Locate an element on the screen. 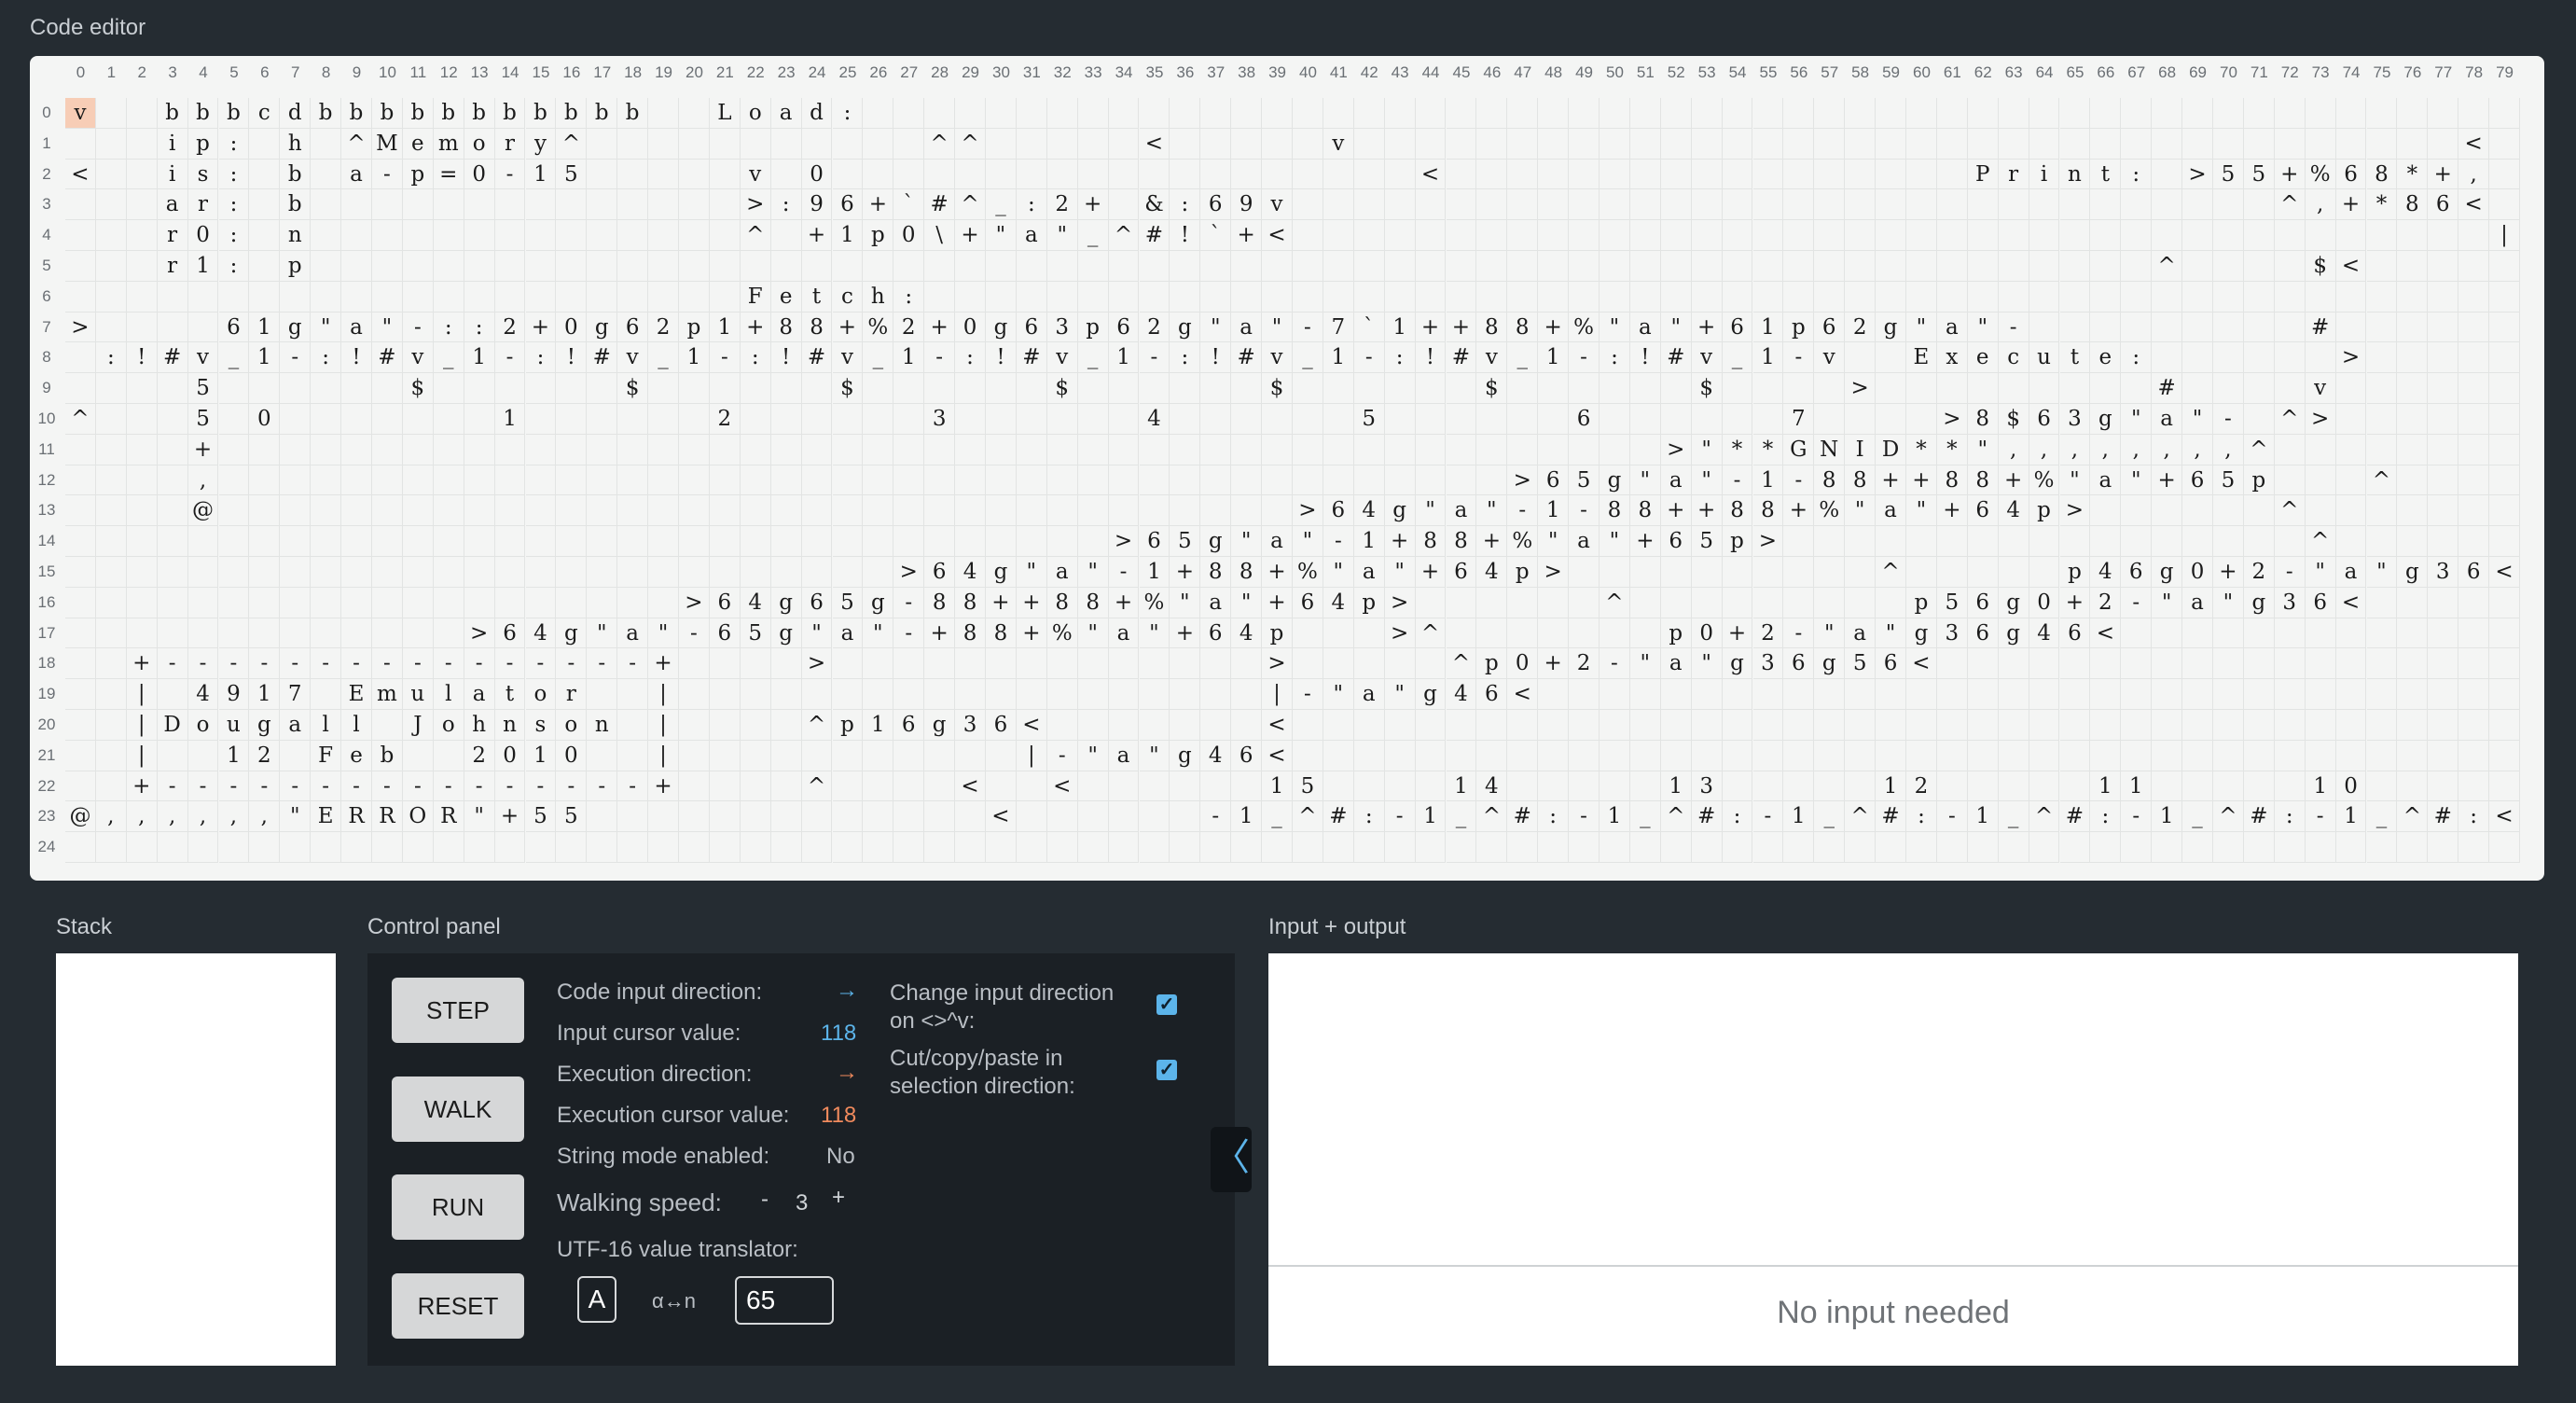  run-button: RUN is located at coordinates (458, 1207).